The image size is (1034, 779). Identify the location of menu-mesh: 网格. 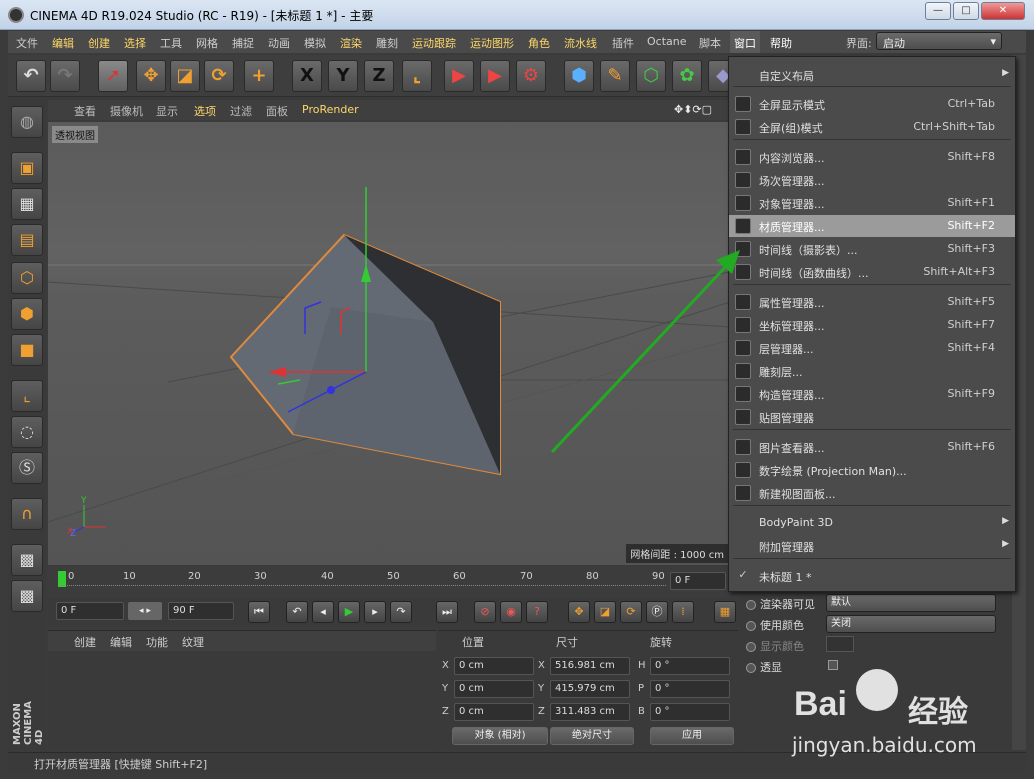
(207, 43).